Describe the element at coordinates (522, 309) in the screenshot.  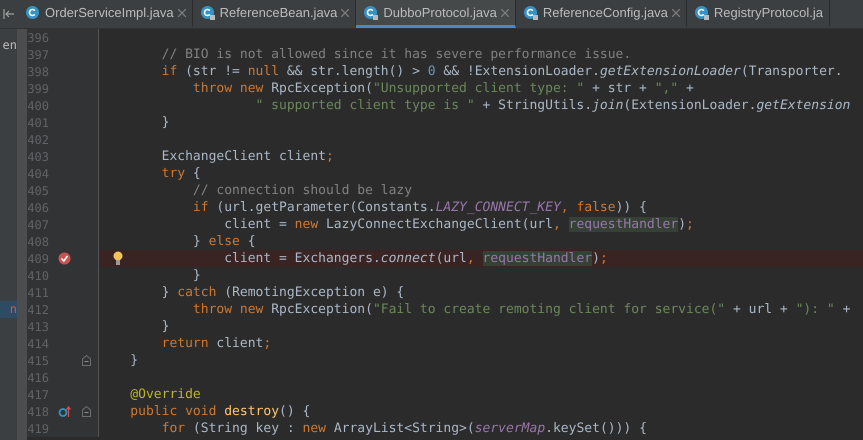
I see `code-line: throw new RpcException("Fail to create remoting client for service(" + url + "): " +` at that location.